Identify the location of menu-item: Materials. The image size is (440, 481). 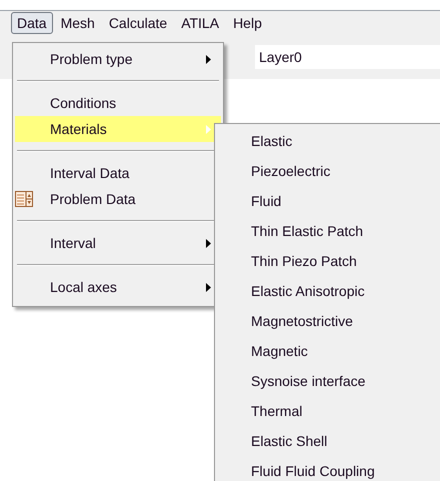
(118, 129).